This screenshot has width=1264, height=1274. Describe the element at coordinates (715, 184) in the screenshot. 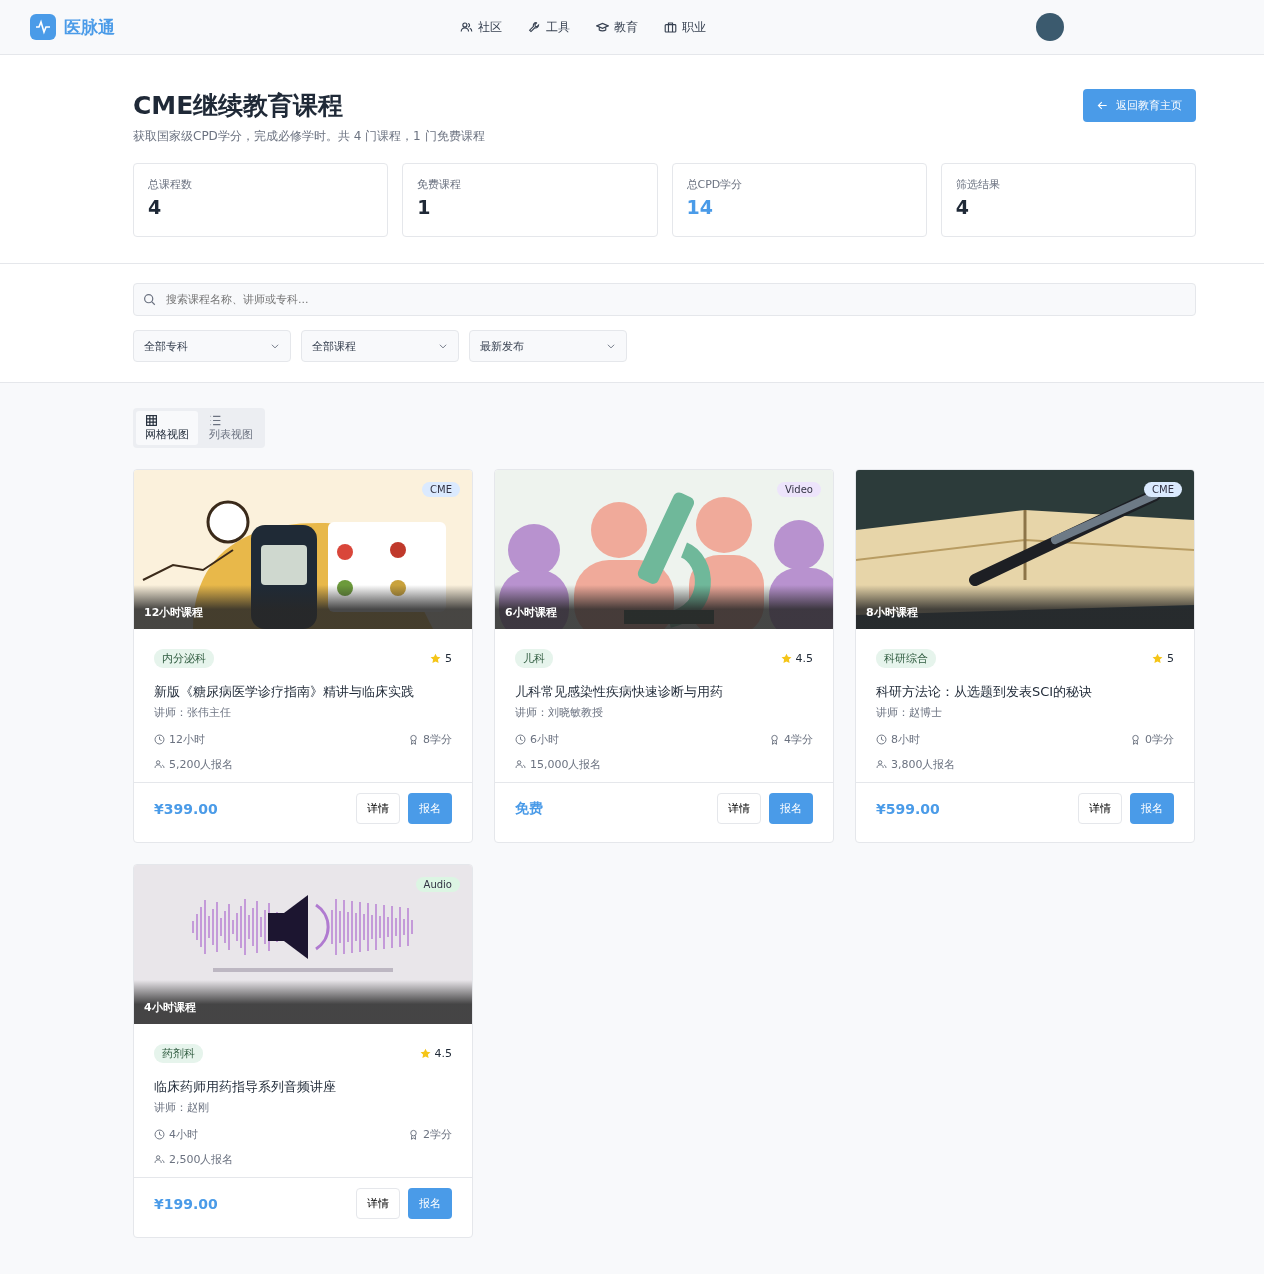

I see `stat-label: 总CPD学分` at that location.